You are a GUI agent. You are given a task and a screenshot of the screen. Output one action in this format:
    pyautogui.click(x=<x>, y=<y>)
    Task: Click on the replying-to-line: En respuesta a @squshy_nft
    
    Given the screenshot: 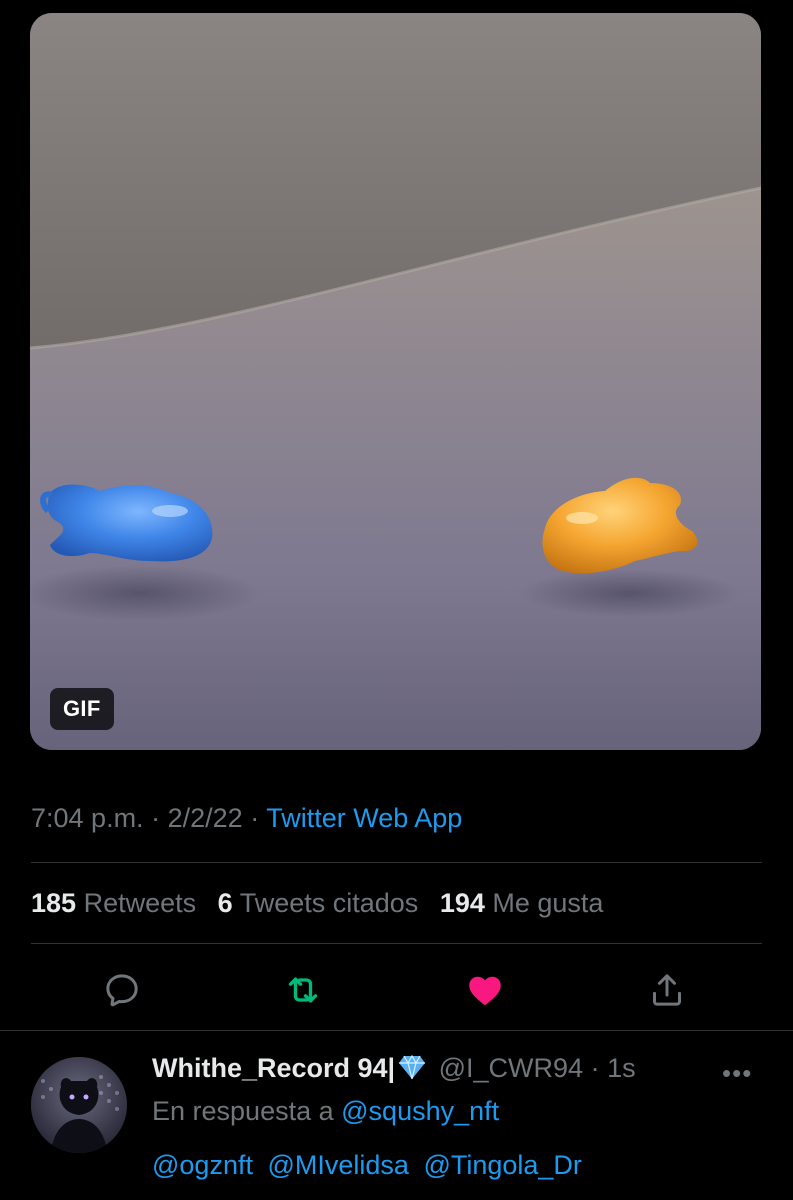 What is the action you would take?
    pyautogui.click(x=325, y=1111)
    